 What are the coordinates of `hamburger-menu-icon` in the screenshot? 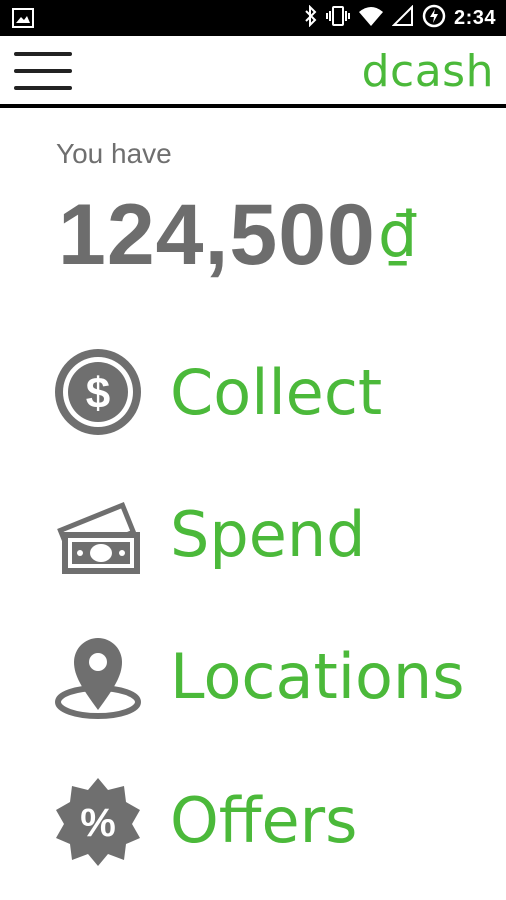 It's located at (43, 71).